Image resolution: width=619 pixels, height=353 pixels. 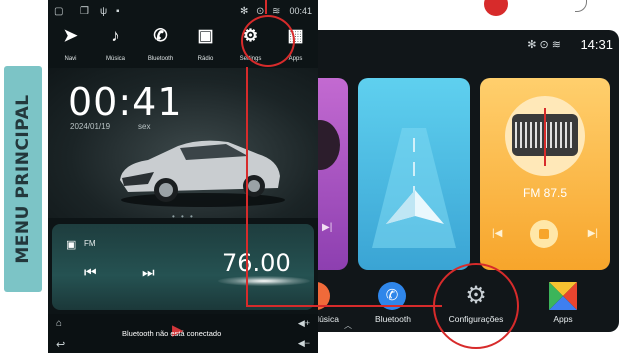 I want to click on navigation-card, so click(x=414, y=174).